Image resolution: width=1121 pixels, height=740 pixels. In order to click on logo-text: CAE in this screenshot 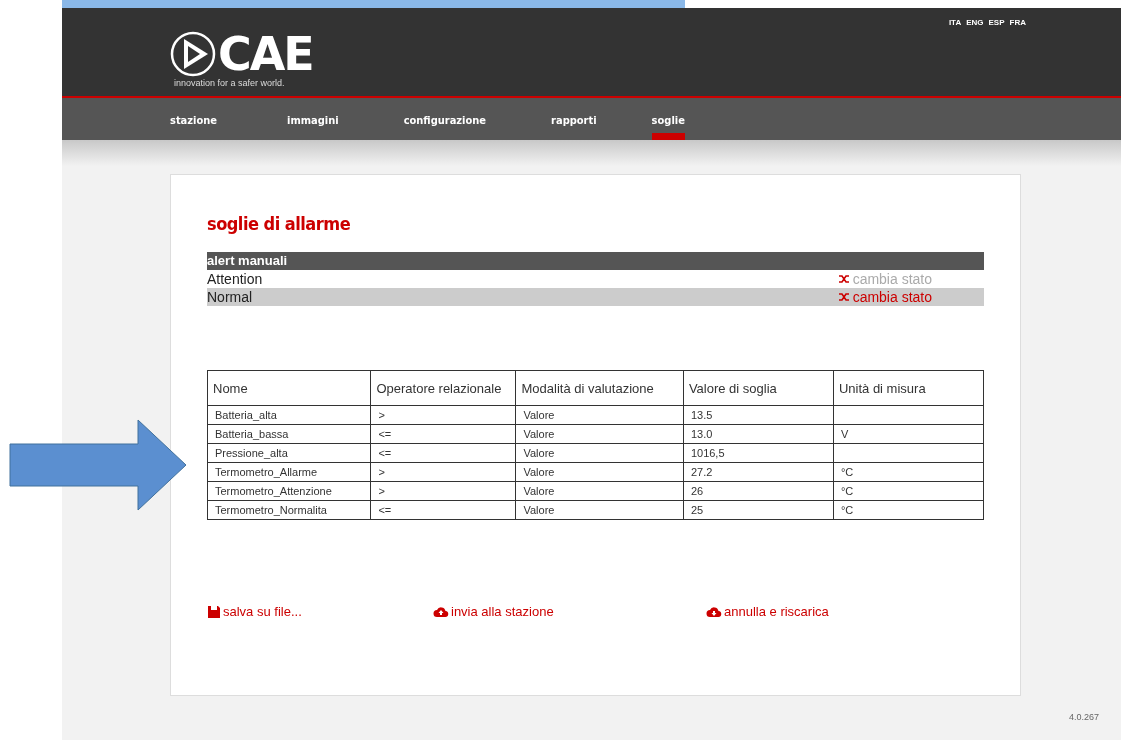, I will do `click(265, 54)`.